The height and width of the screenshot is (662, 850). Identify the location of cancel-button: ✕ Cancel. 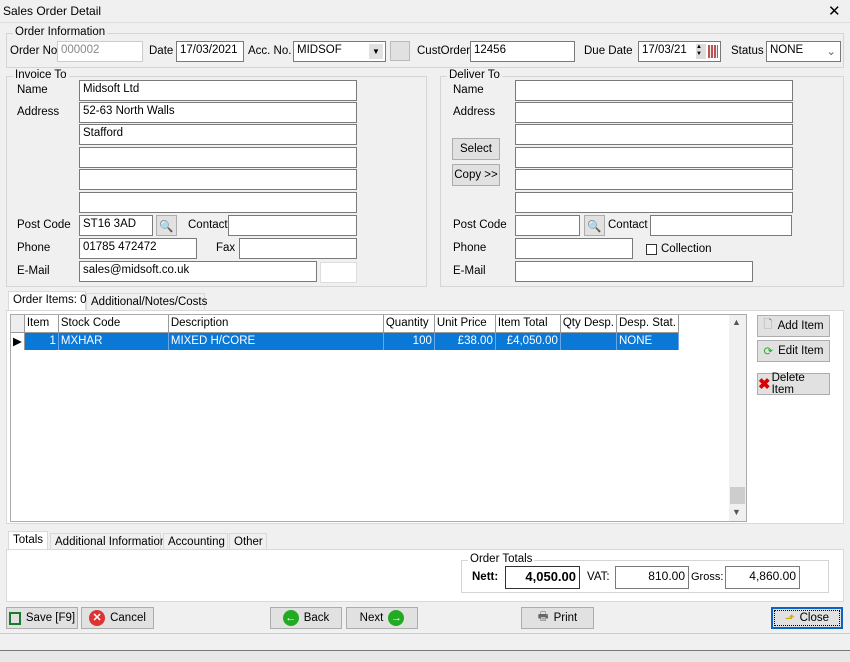
(117, 618).